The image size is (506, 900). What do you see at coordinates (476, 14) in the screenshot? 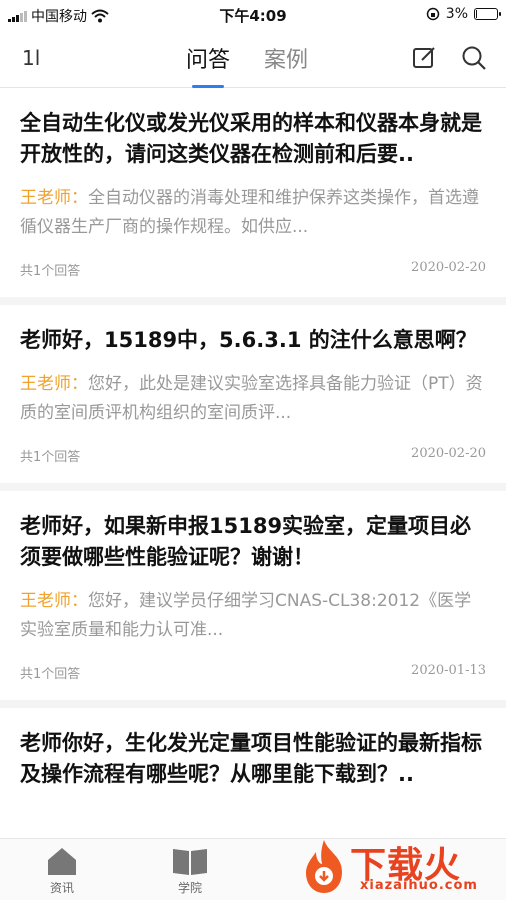
I see `battery-fill` at bounding box center [476, 14].